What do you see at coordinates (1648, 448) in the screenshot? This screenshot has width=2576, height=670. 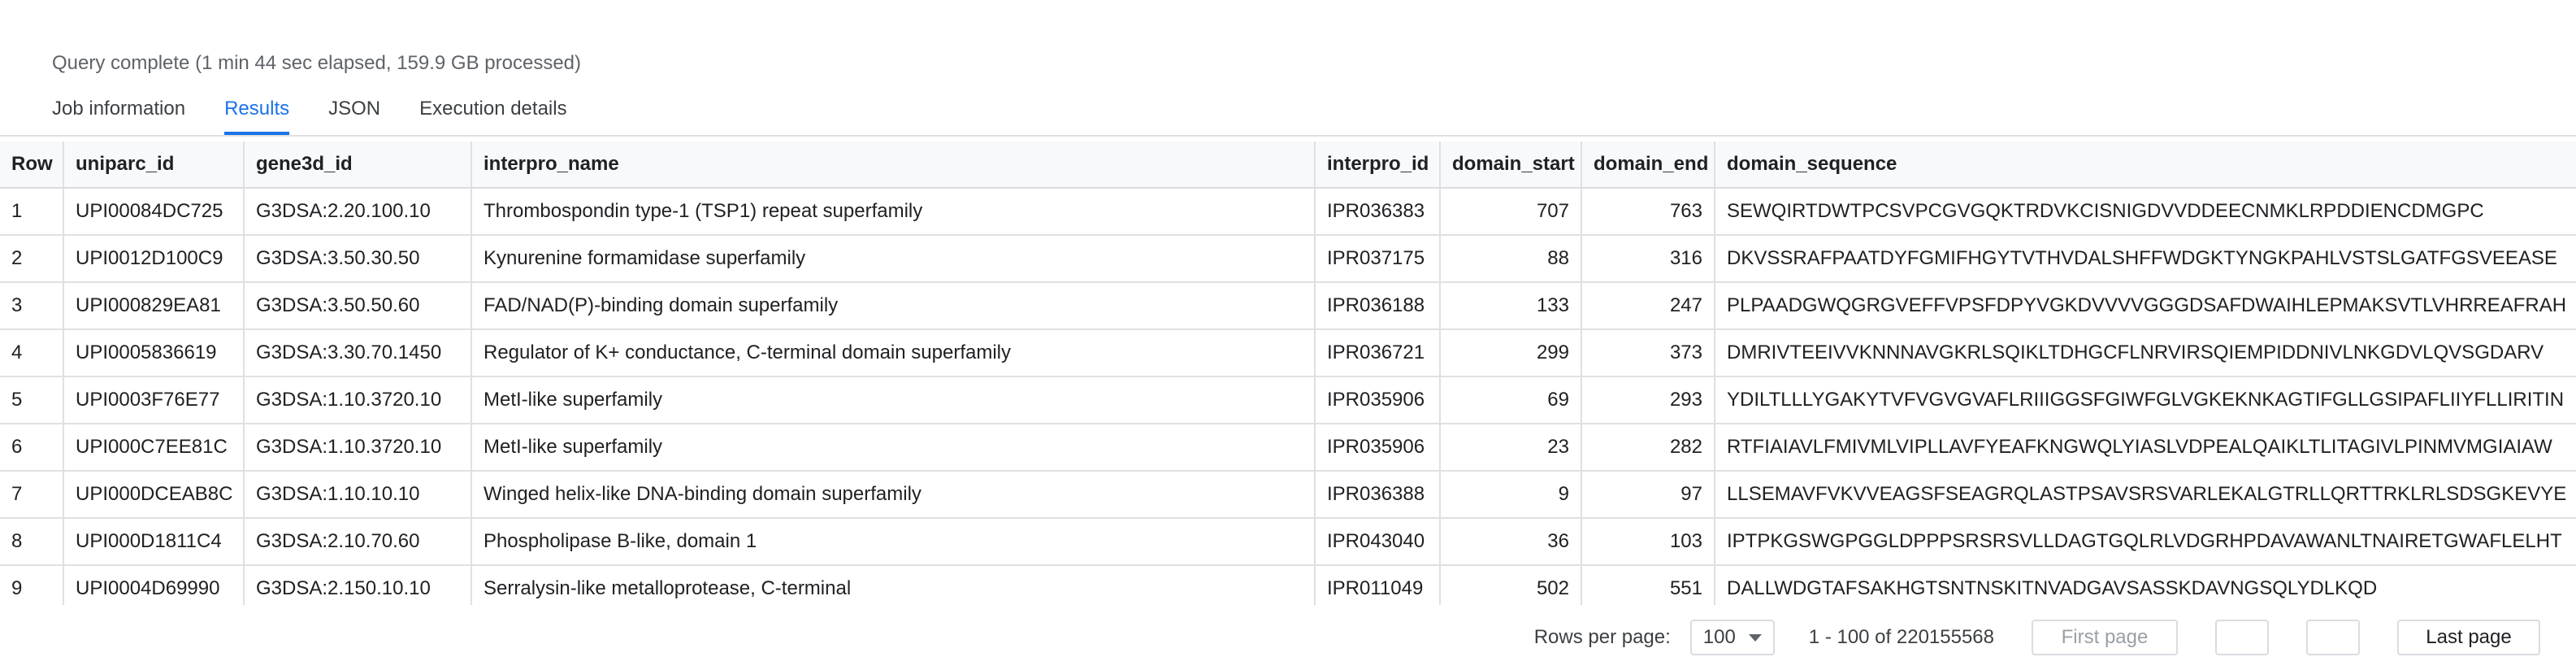 I see `cell-domain-end: 282` at bounding box center [1648, 448].